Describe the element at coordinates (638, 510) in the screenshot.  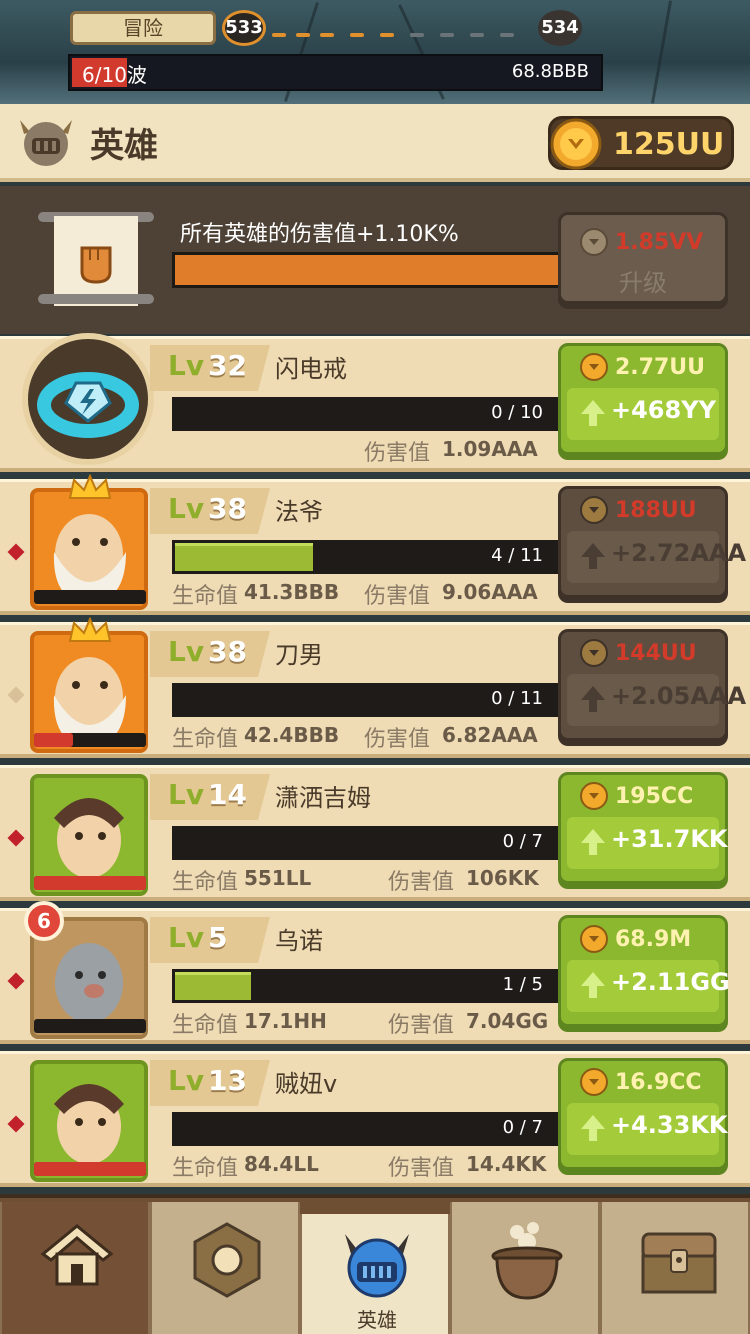
I see `level-up-cost: 188UU` at that location.